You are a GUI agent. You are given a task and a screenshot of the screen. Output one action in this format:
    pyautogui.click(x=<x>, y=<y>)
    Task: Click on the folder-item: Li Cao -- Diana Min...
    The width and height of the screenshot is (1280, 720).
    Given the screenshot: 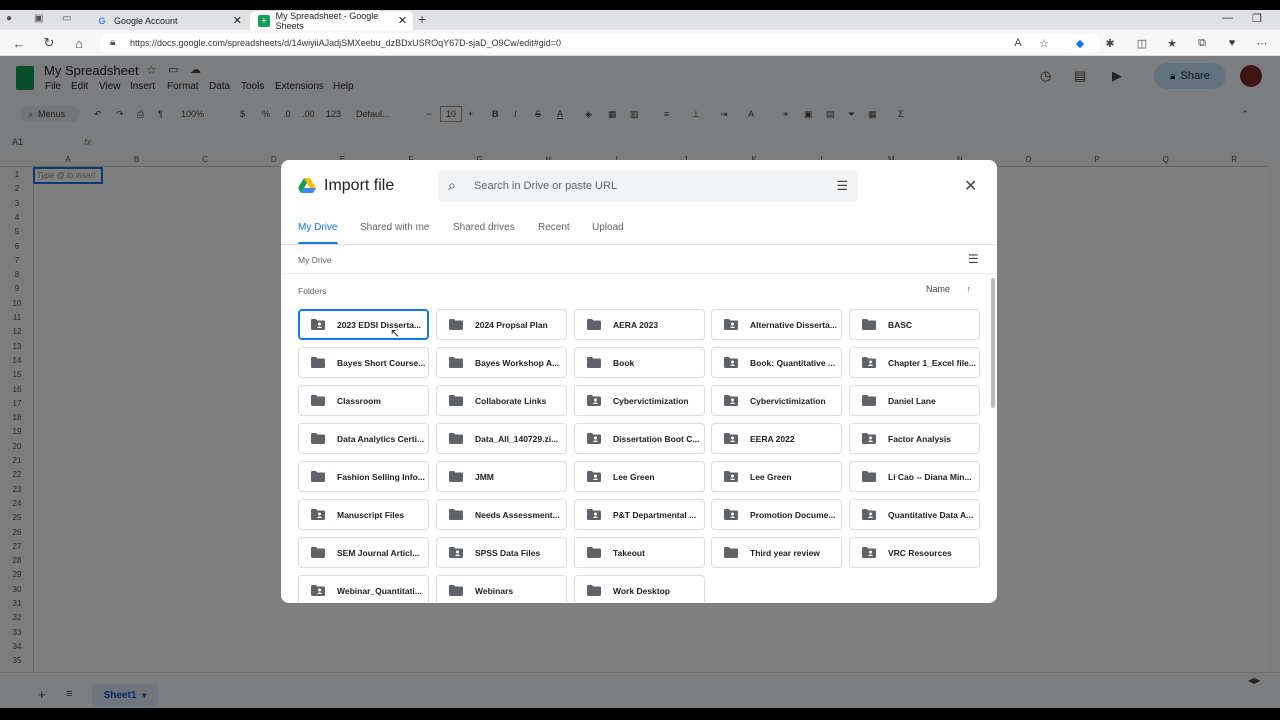 What is the action you would take?
    pyautogui.click(x=914, y=476)
    